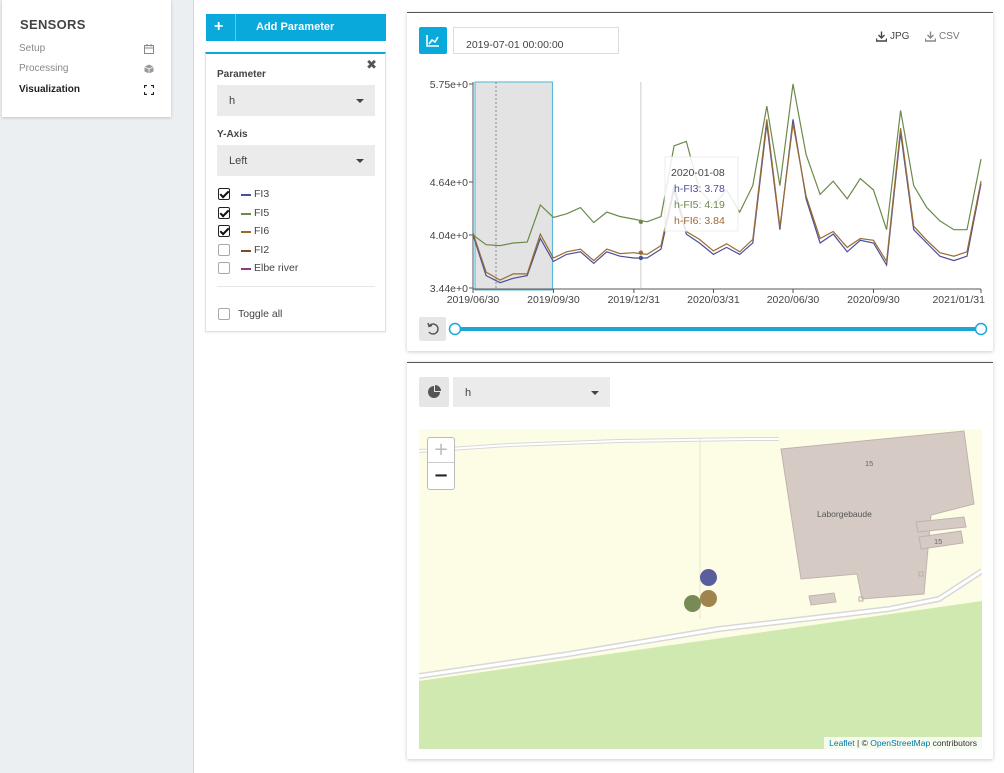 This screenshot has height=773, width=1004. What do you see at coordinates (238, 161) in the screenshot?
I see `yaxis-select-value: Left` at bounding box center [238, 161].